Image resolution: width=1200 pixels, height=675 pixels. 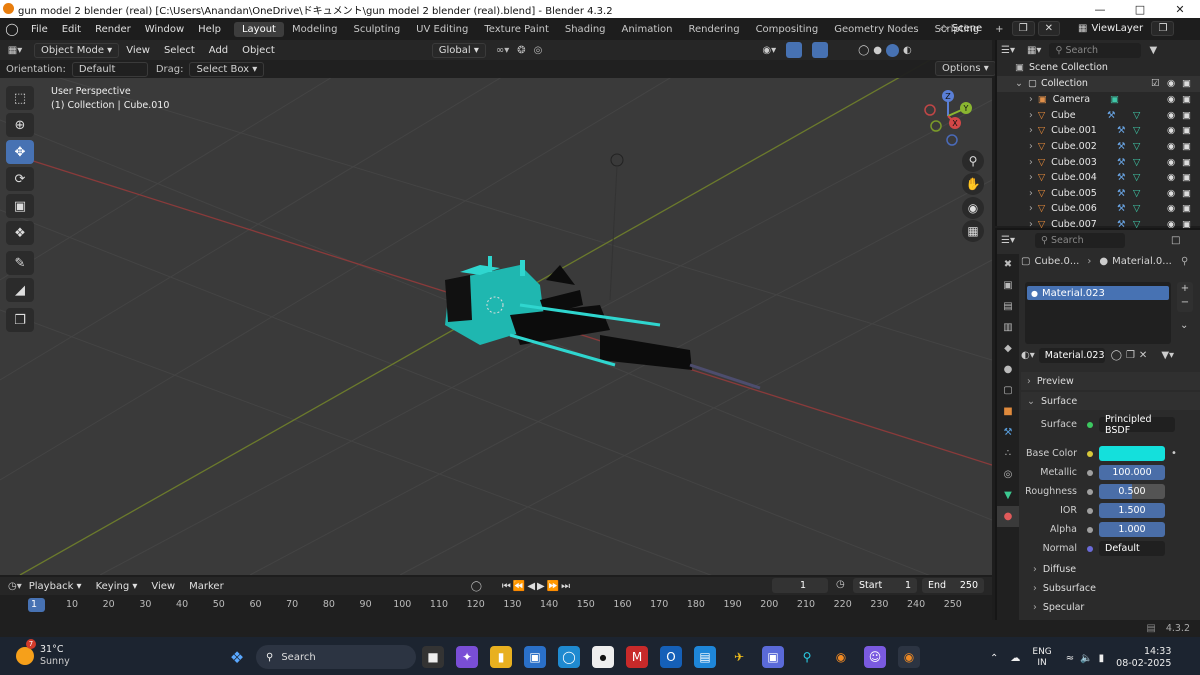 What do you see at coordinates (1167, 355) in the screenshot?
I see `material-link-icon: ▼▾` at bounding box center [1167, 355].